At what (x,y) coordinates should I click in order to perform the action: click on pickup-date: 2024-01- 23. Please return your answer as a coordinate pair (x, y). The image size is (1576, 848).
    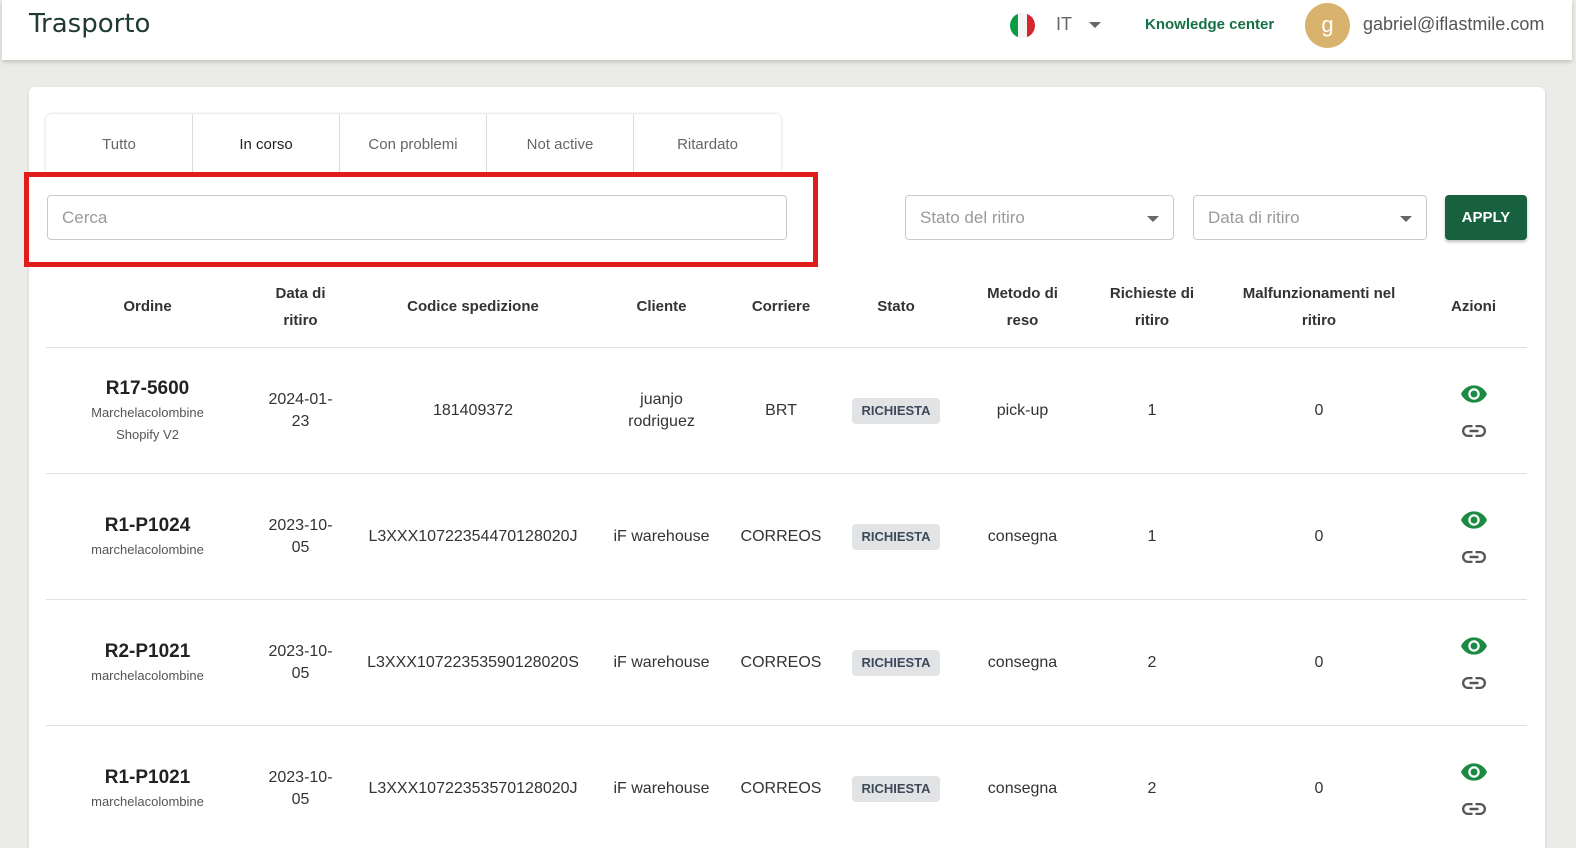
    Looking at the image, I should click on (300, 410).